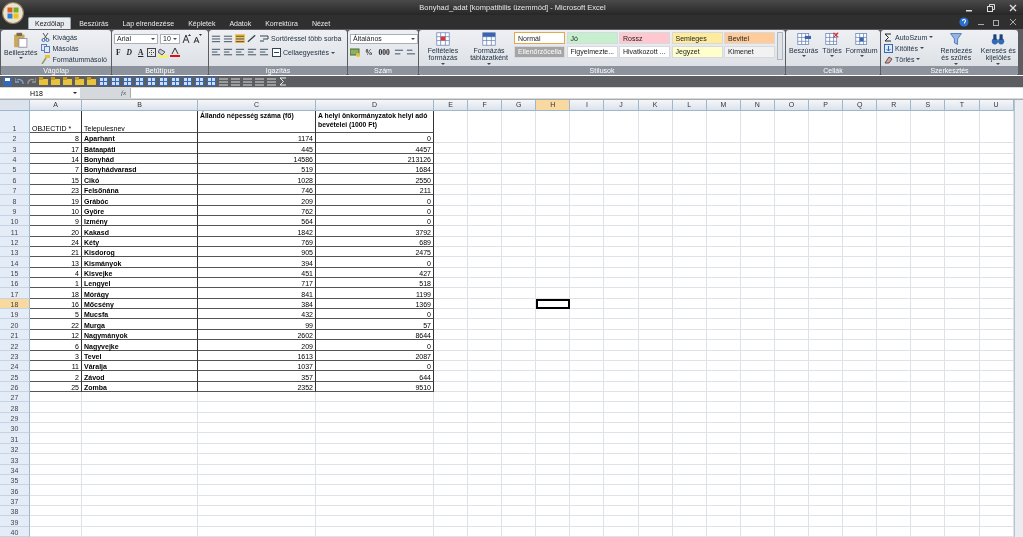 The height and width of the screenshot is (537, 1023). What do you see at coordinates (410, 52) in the screenshot?
I see `decrease-decimal-icon` at bounding box center [410, 52].